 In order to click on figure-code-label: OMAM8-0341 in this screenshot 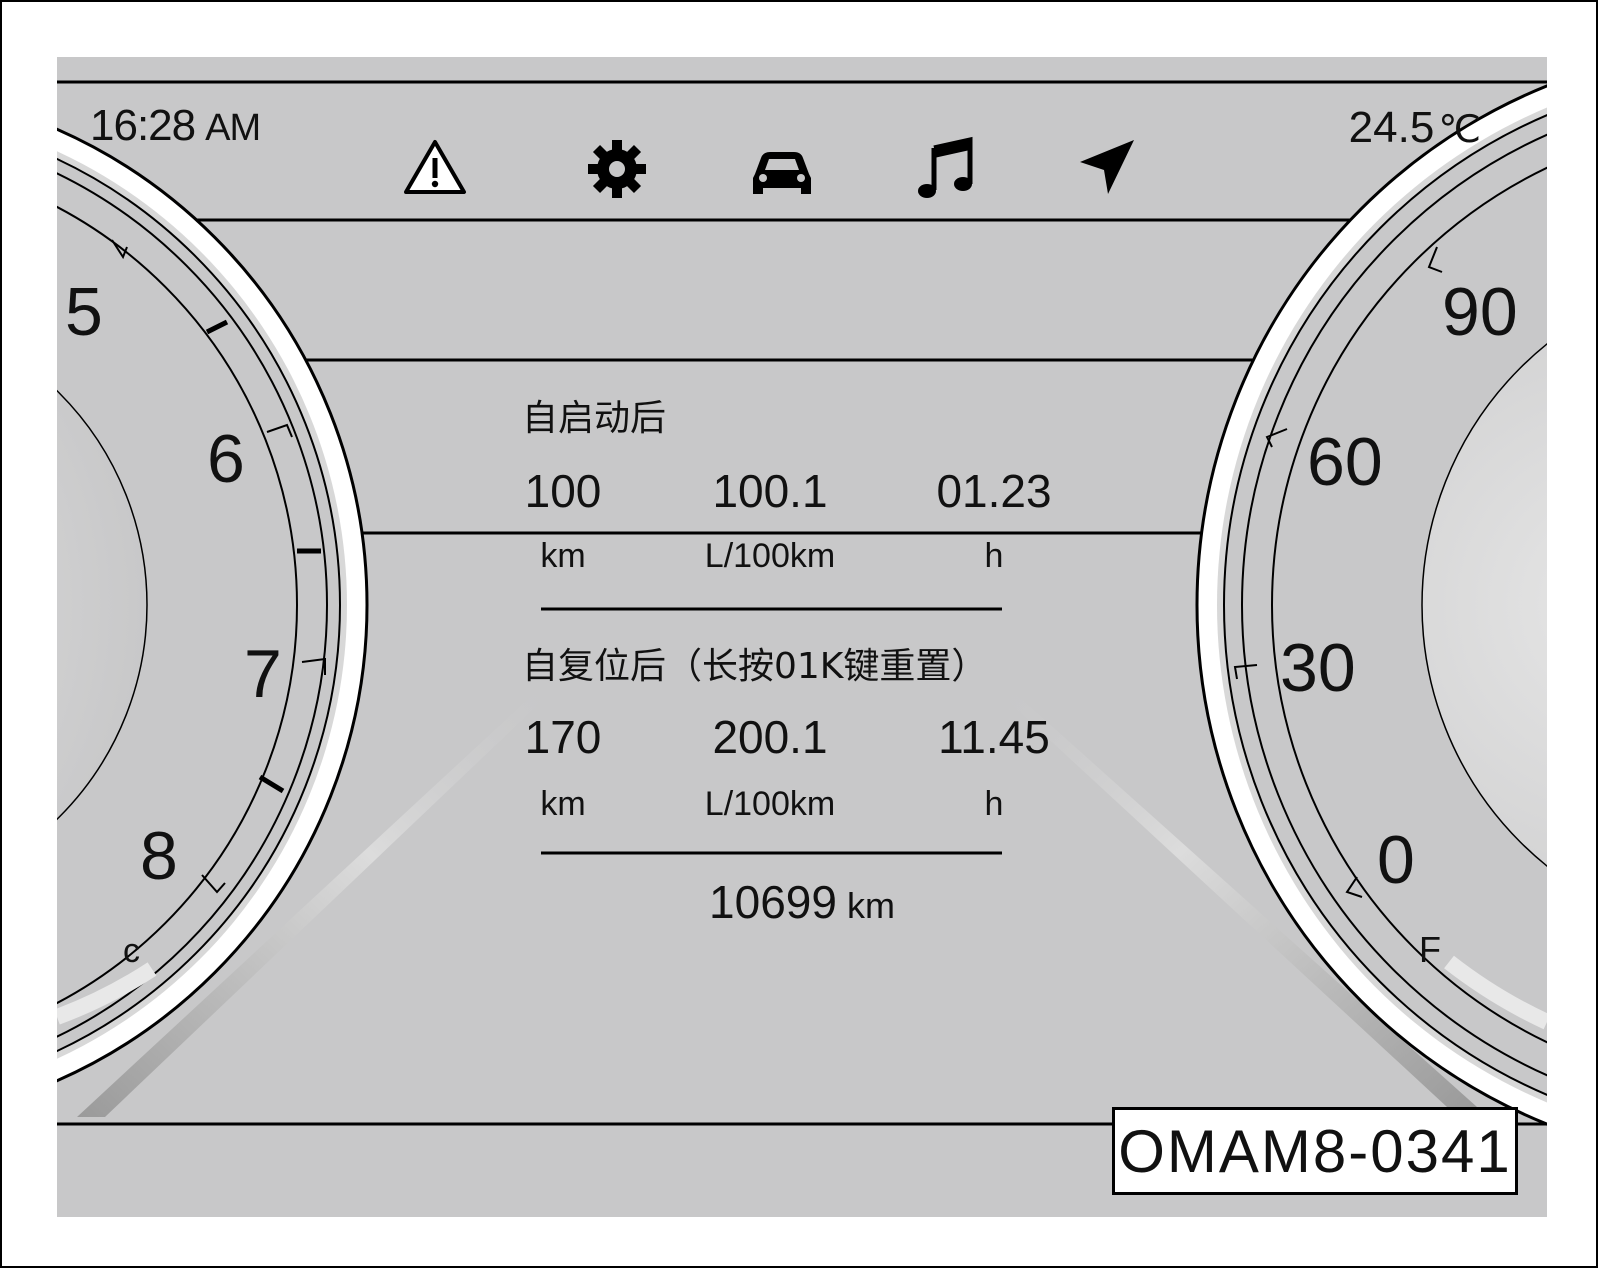, I will do `click(1315, 1151)`.